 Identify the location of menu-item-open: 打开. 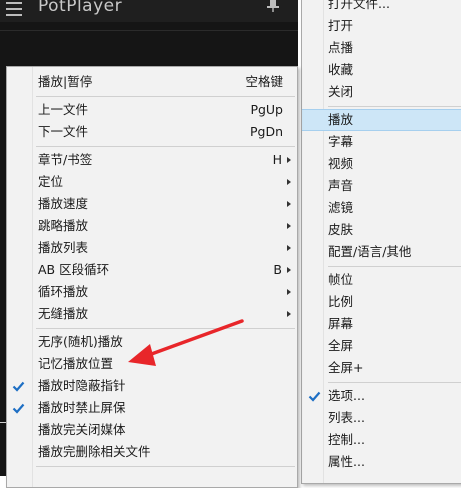
(381, 26).